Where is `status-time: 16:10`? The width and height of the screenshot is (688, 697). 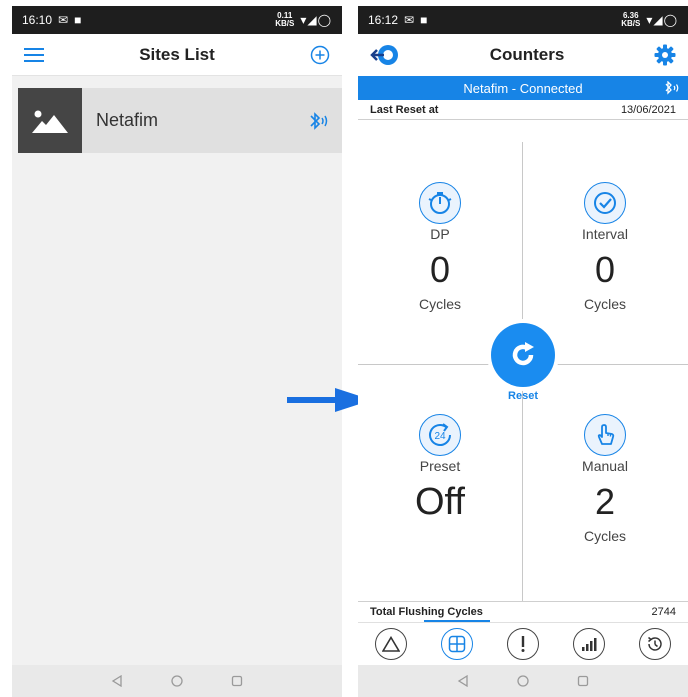 status-time: 16:10 is located at coordinates (37, 20).